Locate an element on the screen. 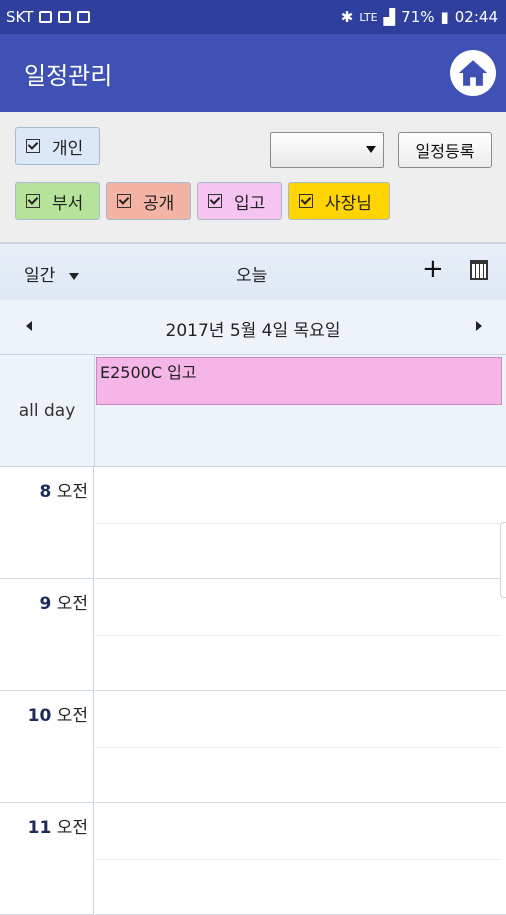 The image size is (506, 915). filter-boss: 사장님 is located at coordinates (339, 201).